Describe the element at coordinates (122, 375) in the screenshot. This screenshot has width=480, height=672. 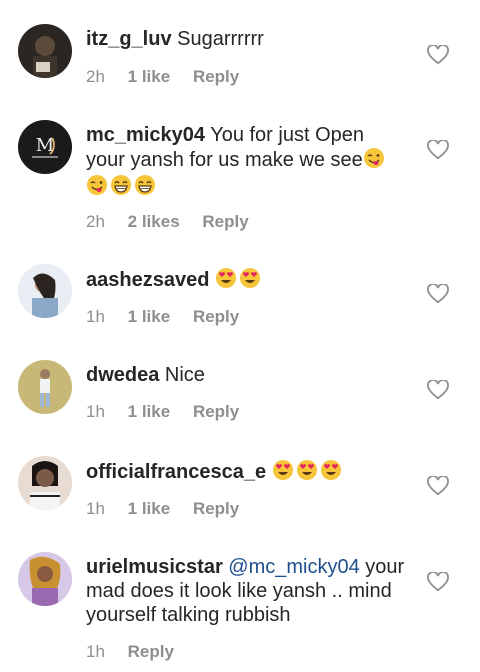
I see `comment-username: dwedea` at that location.